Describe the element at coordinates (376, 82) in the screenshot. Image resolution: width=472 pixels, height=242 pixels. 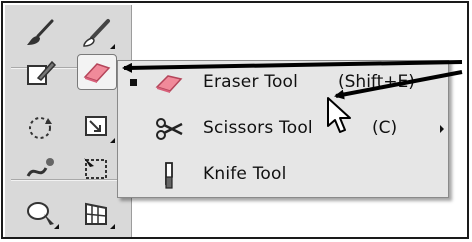
I see `menu-item-shortcut: (Shift+E)` at that location.